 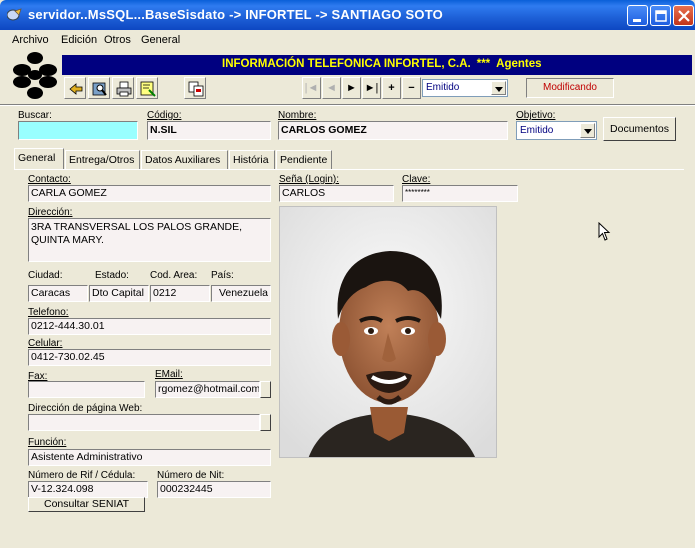 I want to click on menu-archivo: Archivo, so click(x=30, y=40).